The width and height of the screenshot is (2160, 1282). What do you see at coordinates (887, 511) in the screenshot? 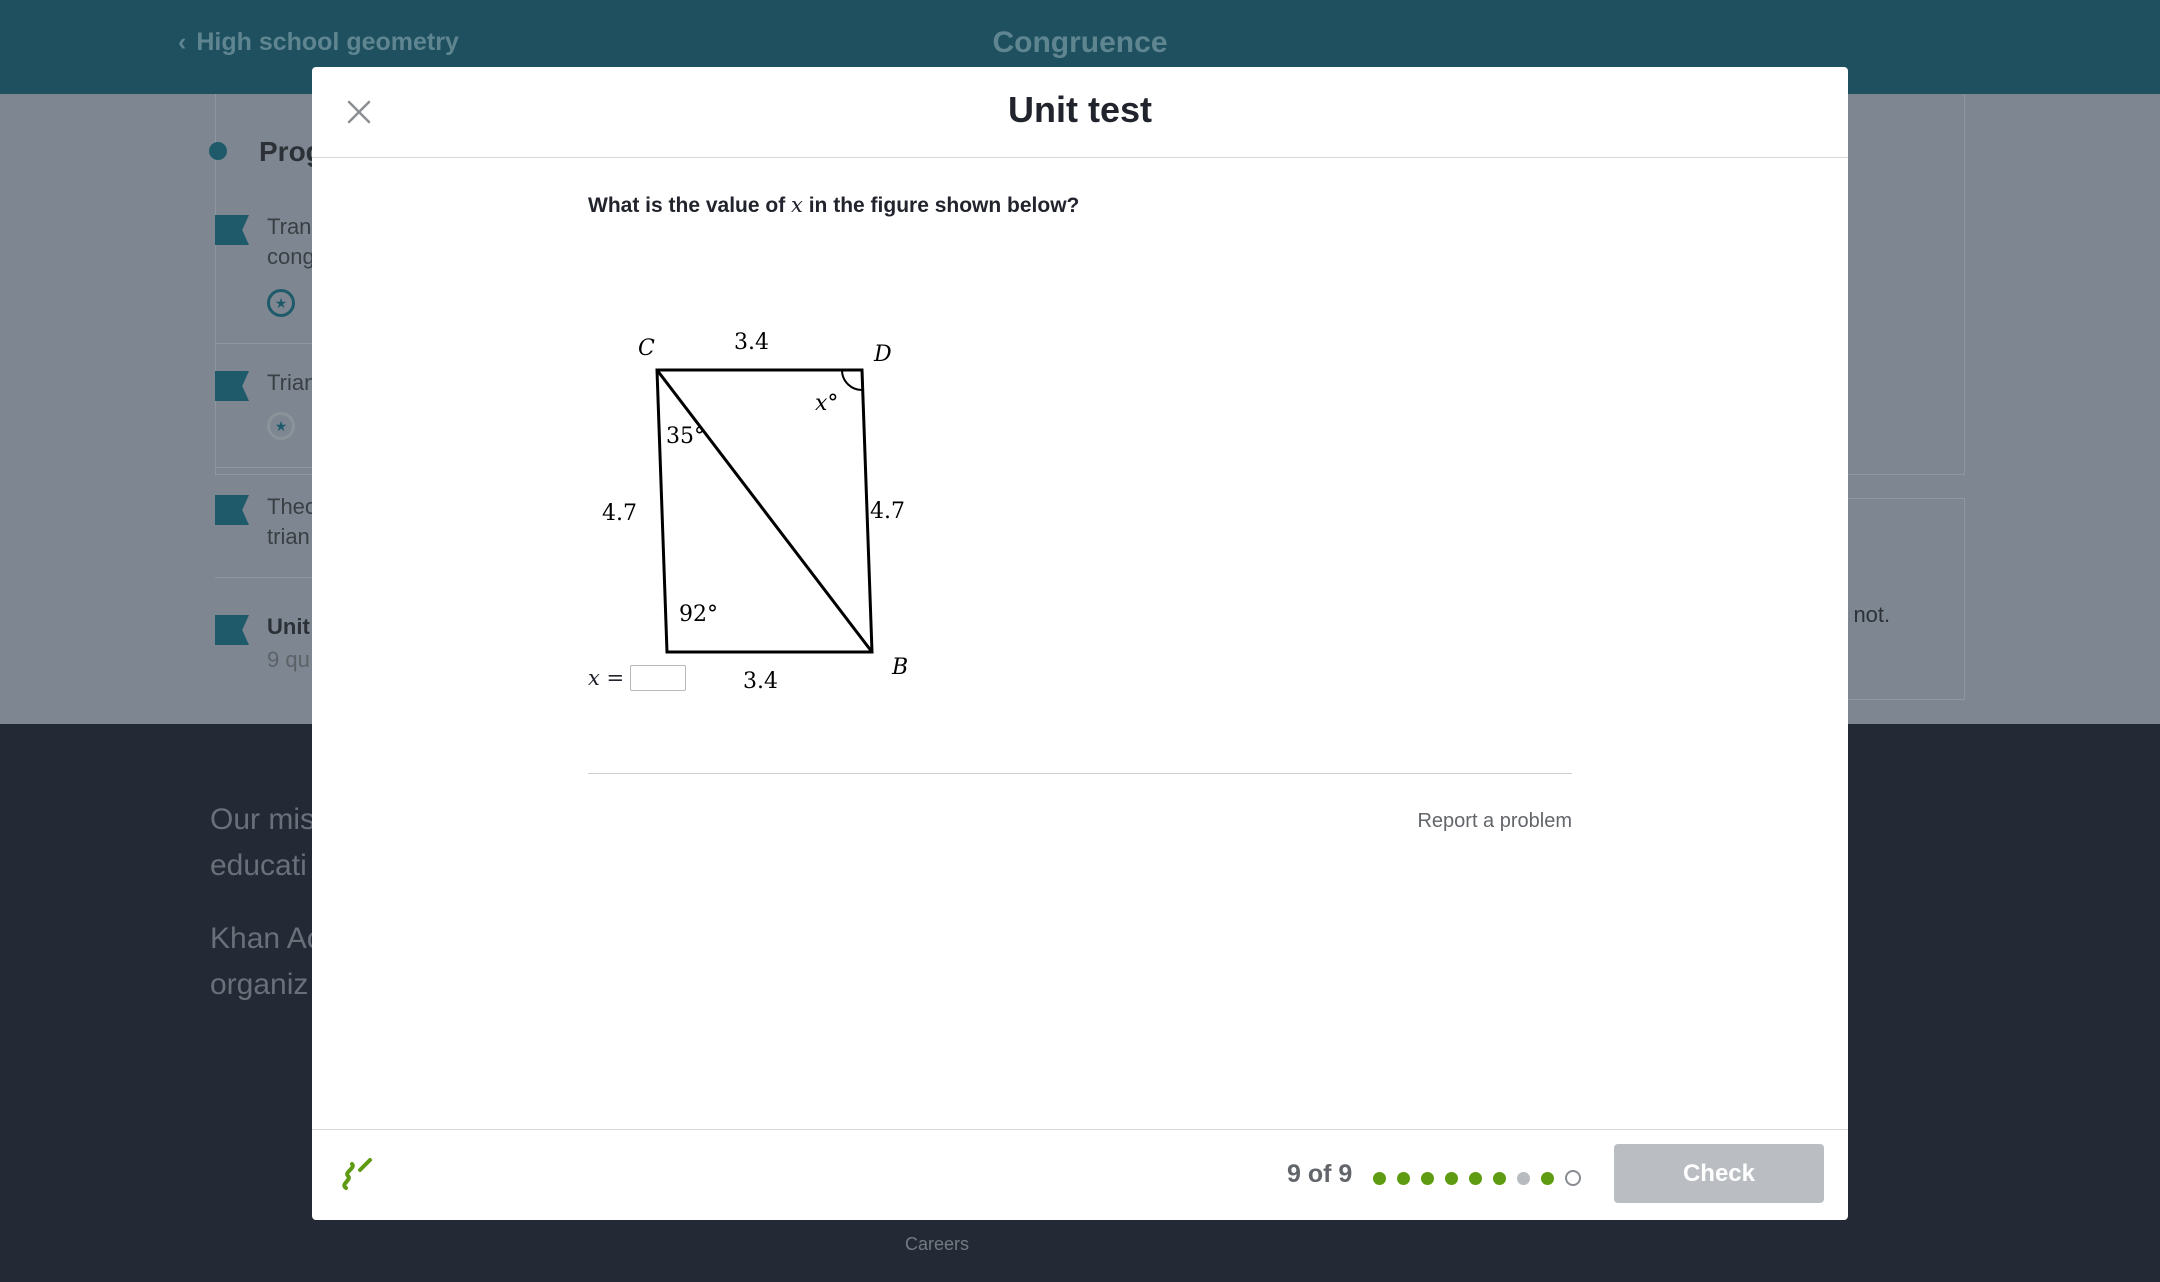
I see `side-label-right: 4.7` at bounding box center [887, 511].